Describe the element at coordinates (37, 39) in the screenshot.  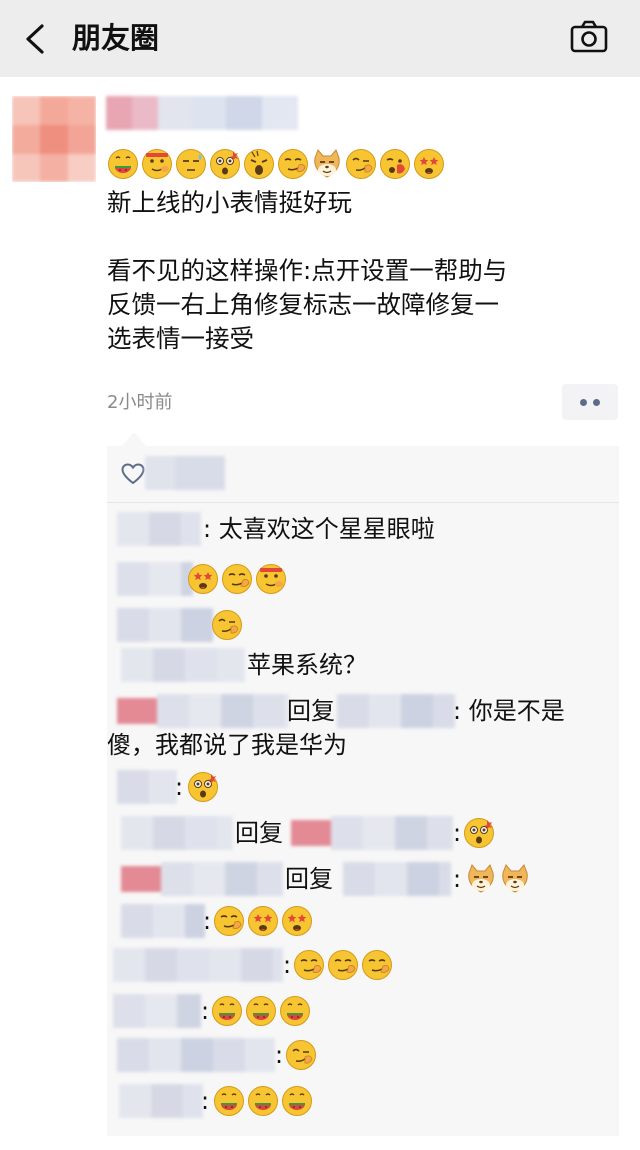
I see `chevron-left-icon` at that location.